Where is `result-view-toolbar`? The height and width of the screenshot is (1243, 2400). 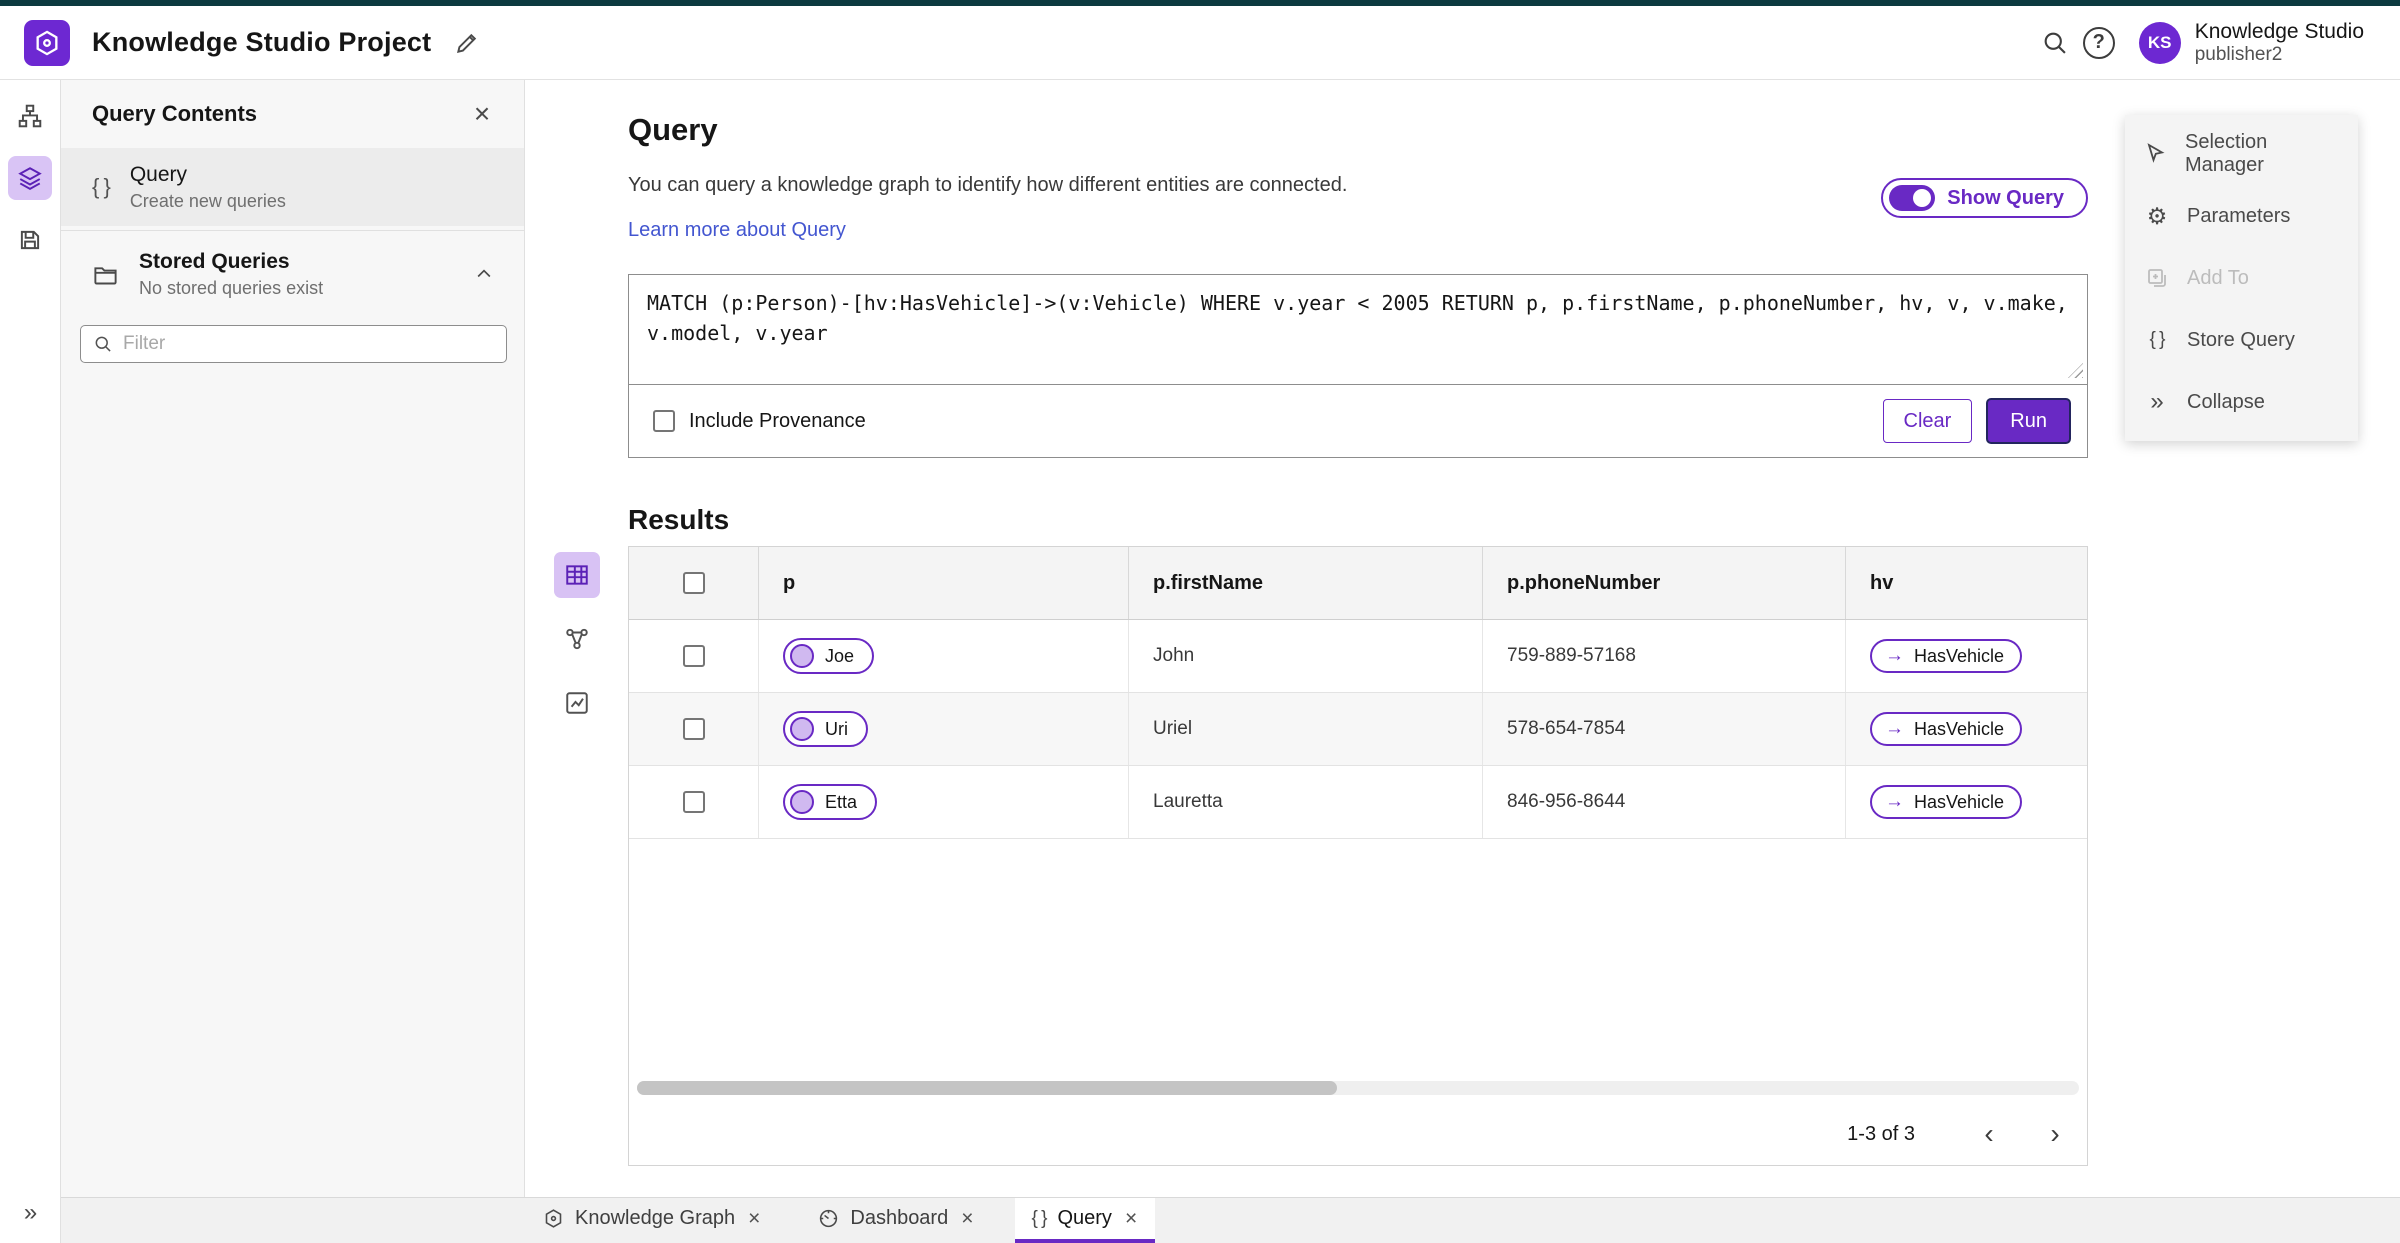 result-view-toolbar is located at coordinates (577, 639).